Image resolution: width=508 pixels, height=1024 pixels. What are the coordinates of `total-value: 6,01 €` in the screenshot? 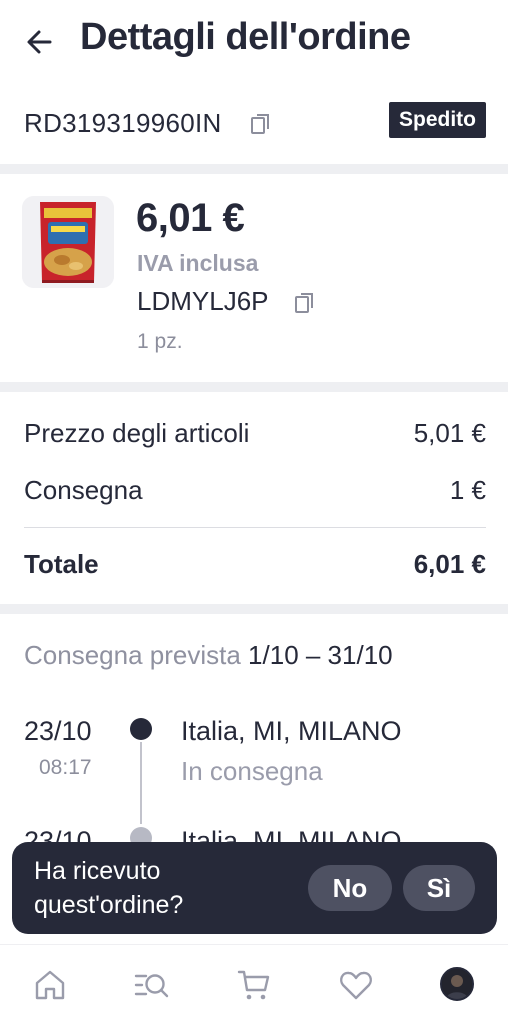 It's located at (449, 564).